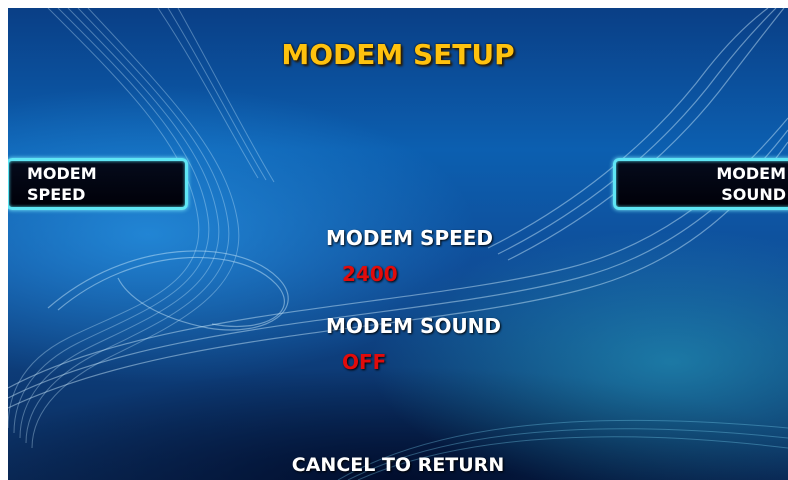 Image resolution: width=788 pixels, height=480 pixels. What do you see at coordinates (414, 326) in the screenshot?
I see `modem-sound-label: MODEM SOUND` at bounding box center [414, 326].